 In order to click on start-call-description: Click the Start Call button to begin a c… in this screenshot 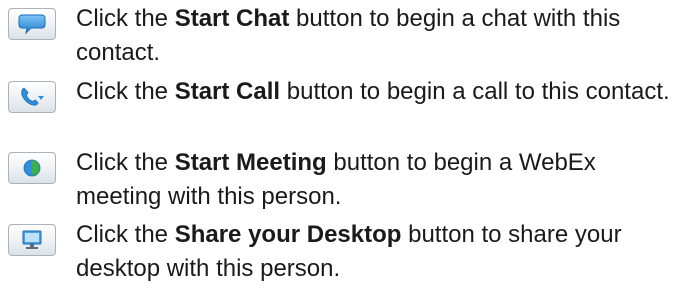, I will do `click(380, 92)`.